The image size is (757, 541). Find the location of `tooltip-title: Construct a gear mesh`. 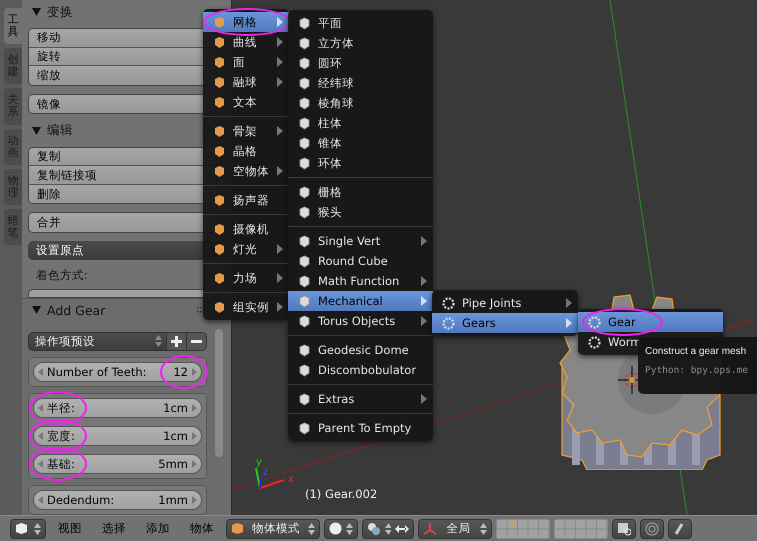

tooltip-title: Construct a gear mesh is located at coordinates (696, 351).